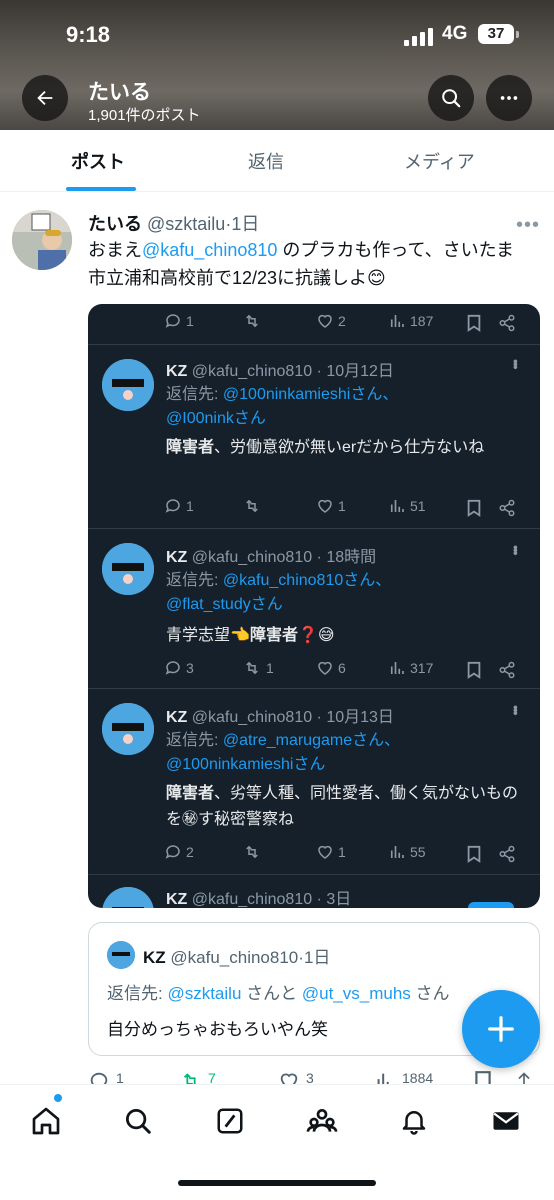  I want to click on like-action: 3, so click(296, 1077).